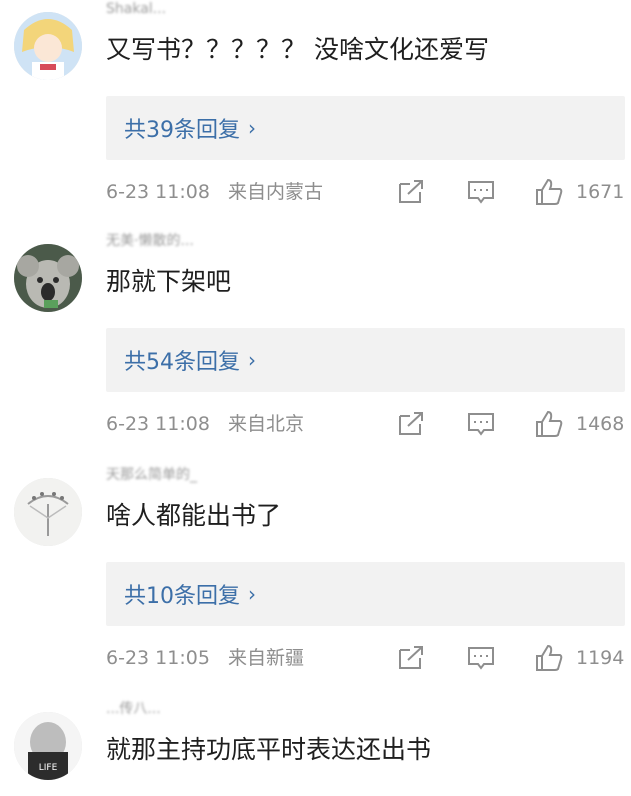 This screenshot has height=796, width=631. What do you see at coordinates (600, 658) in the screenshot?
I see `like-count: 1194` at bounding box center [600, 658].